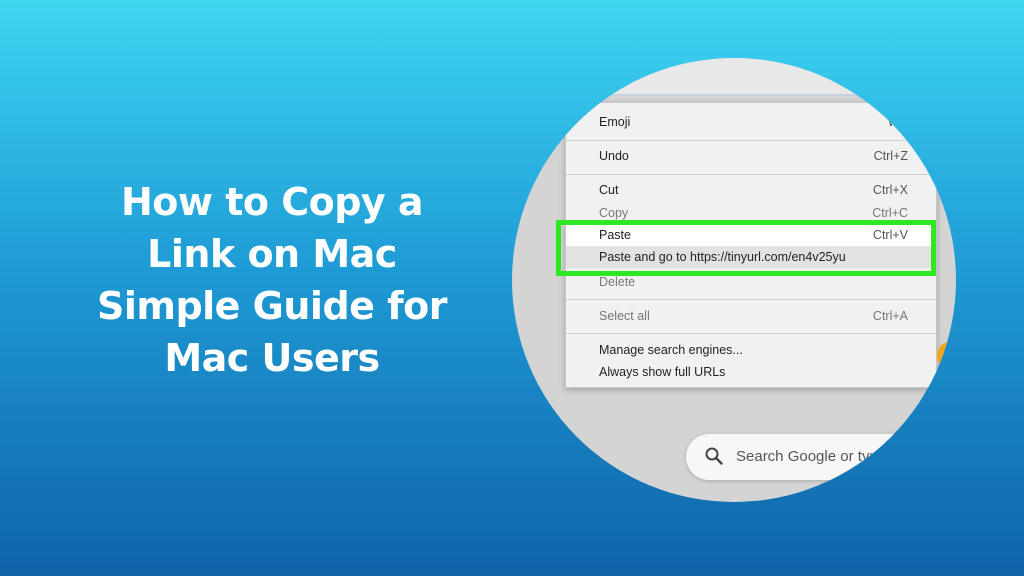 This screenshot has width=1024, height=576. I want to click on menu-item-label: Cut, so click(609, 190).